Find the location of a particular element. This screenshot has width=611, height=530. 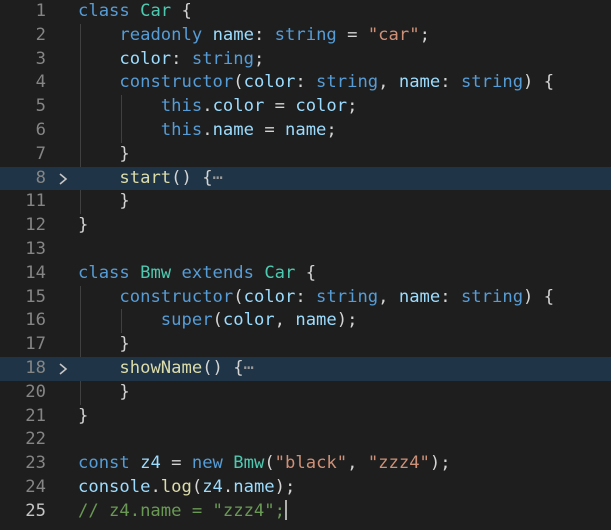

code-token: ( is located at coordinates (217, 320).